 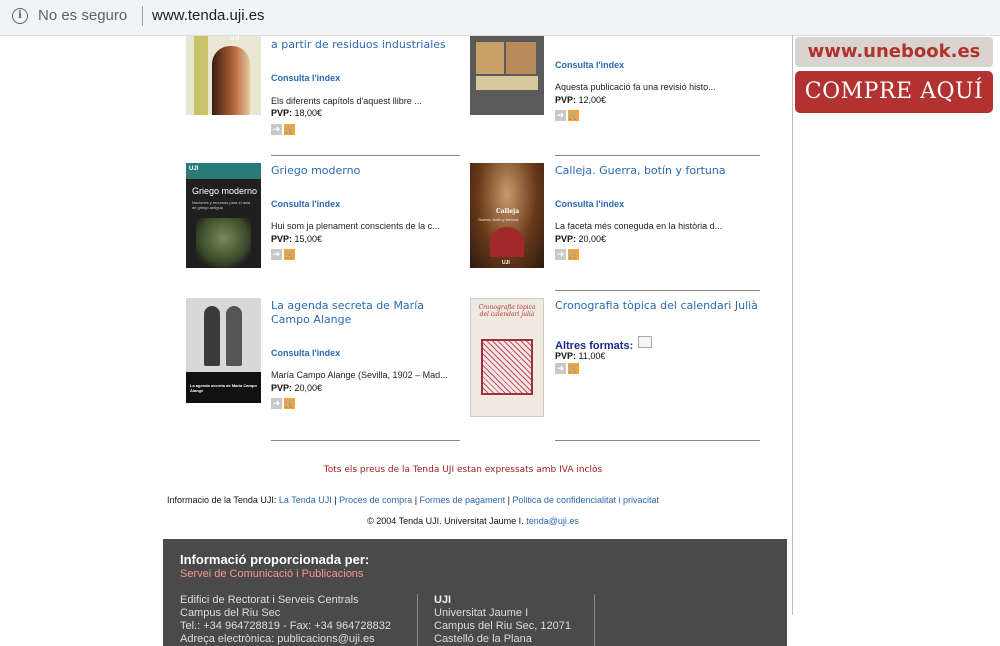 What do you see at coordinates (567, 115) in the screenshot?
I see `book-actions-2: ➜ 🛒` at bounding box center [567, 115].